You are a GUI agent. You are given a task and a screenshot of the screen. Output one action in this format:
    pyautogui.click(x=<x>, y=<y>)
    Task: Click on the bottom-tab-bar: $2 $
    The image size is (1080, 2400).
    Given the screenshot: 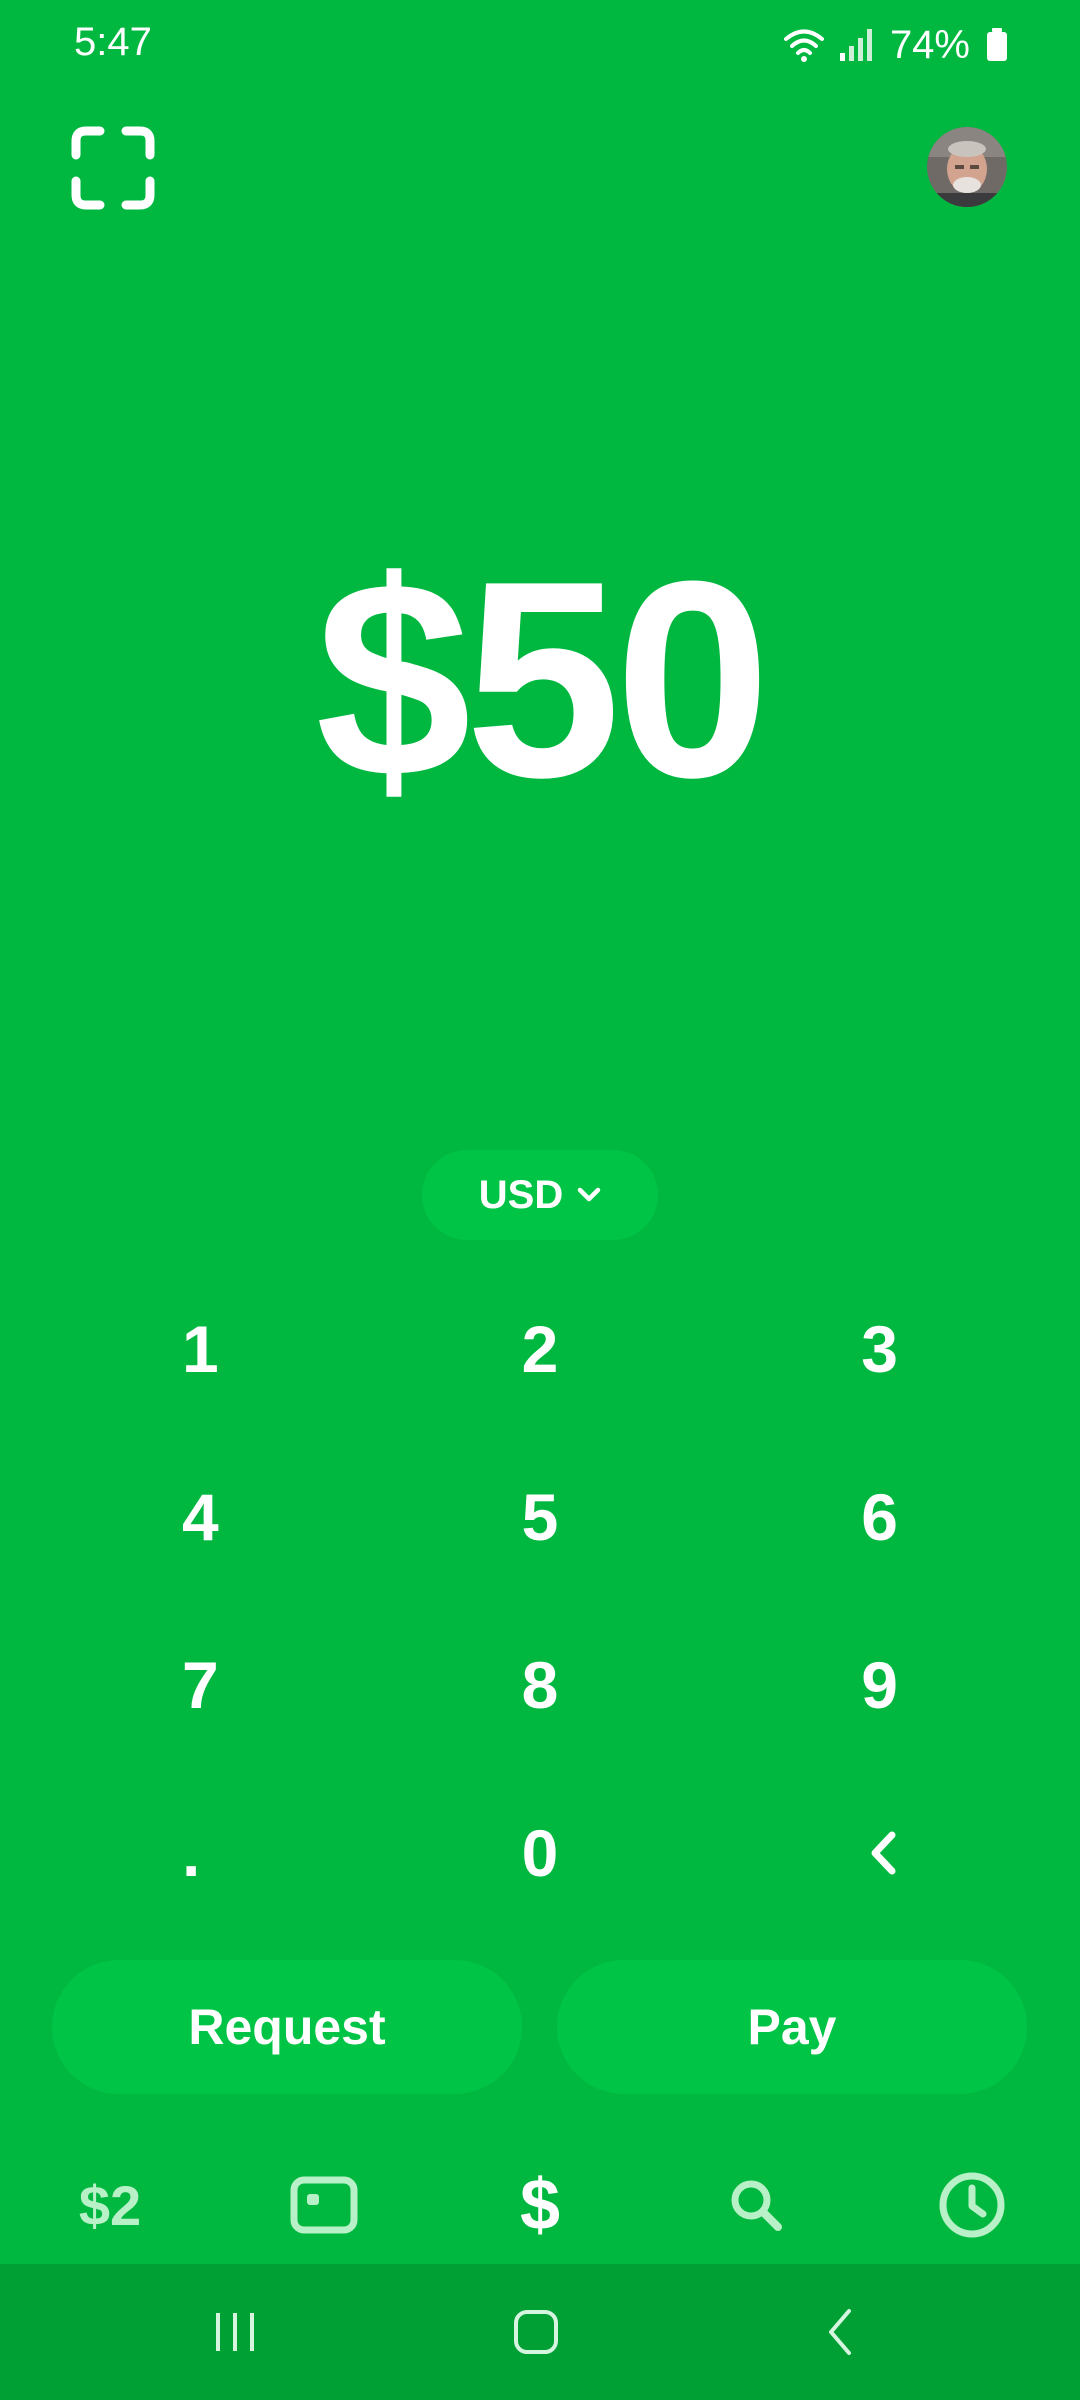 What is the action you would take?
    pyautogui.click(x=540, y=2205)
    